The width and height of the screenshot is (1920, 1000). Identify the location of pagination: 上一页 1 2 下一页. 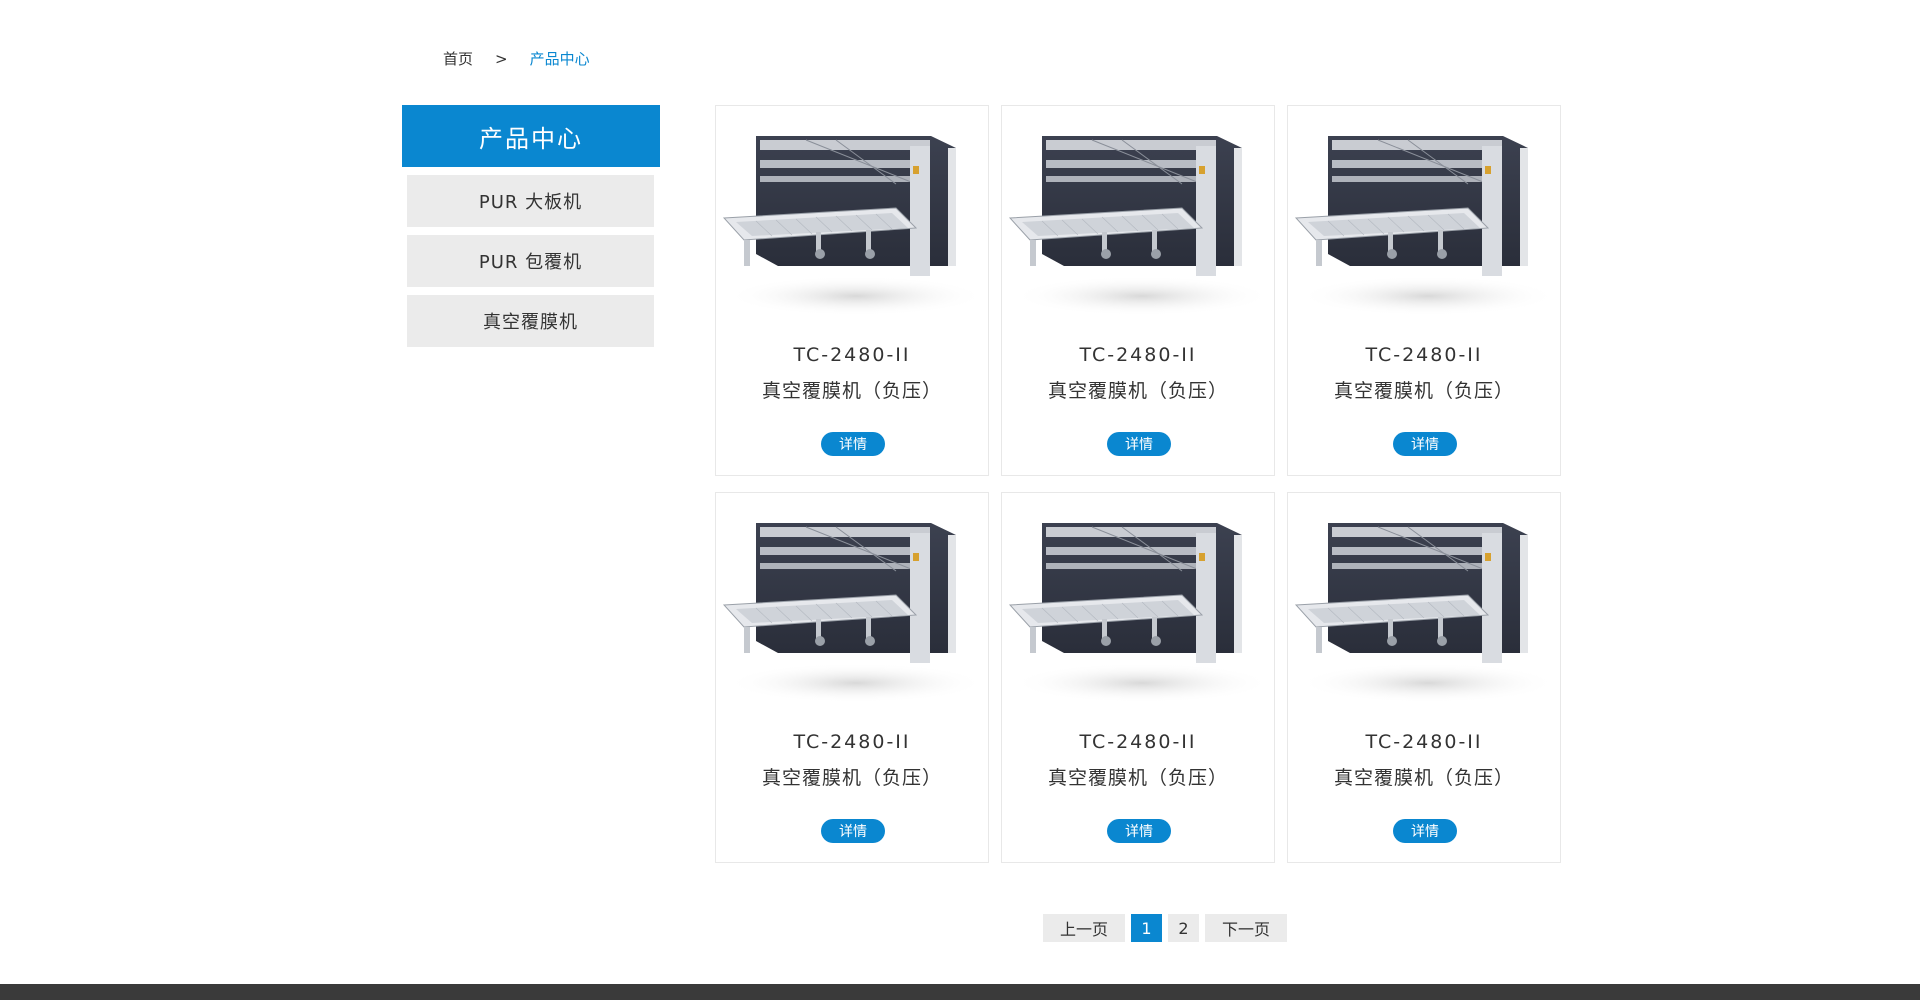
(1165, 928).